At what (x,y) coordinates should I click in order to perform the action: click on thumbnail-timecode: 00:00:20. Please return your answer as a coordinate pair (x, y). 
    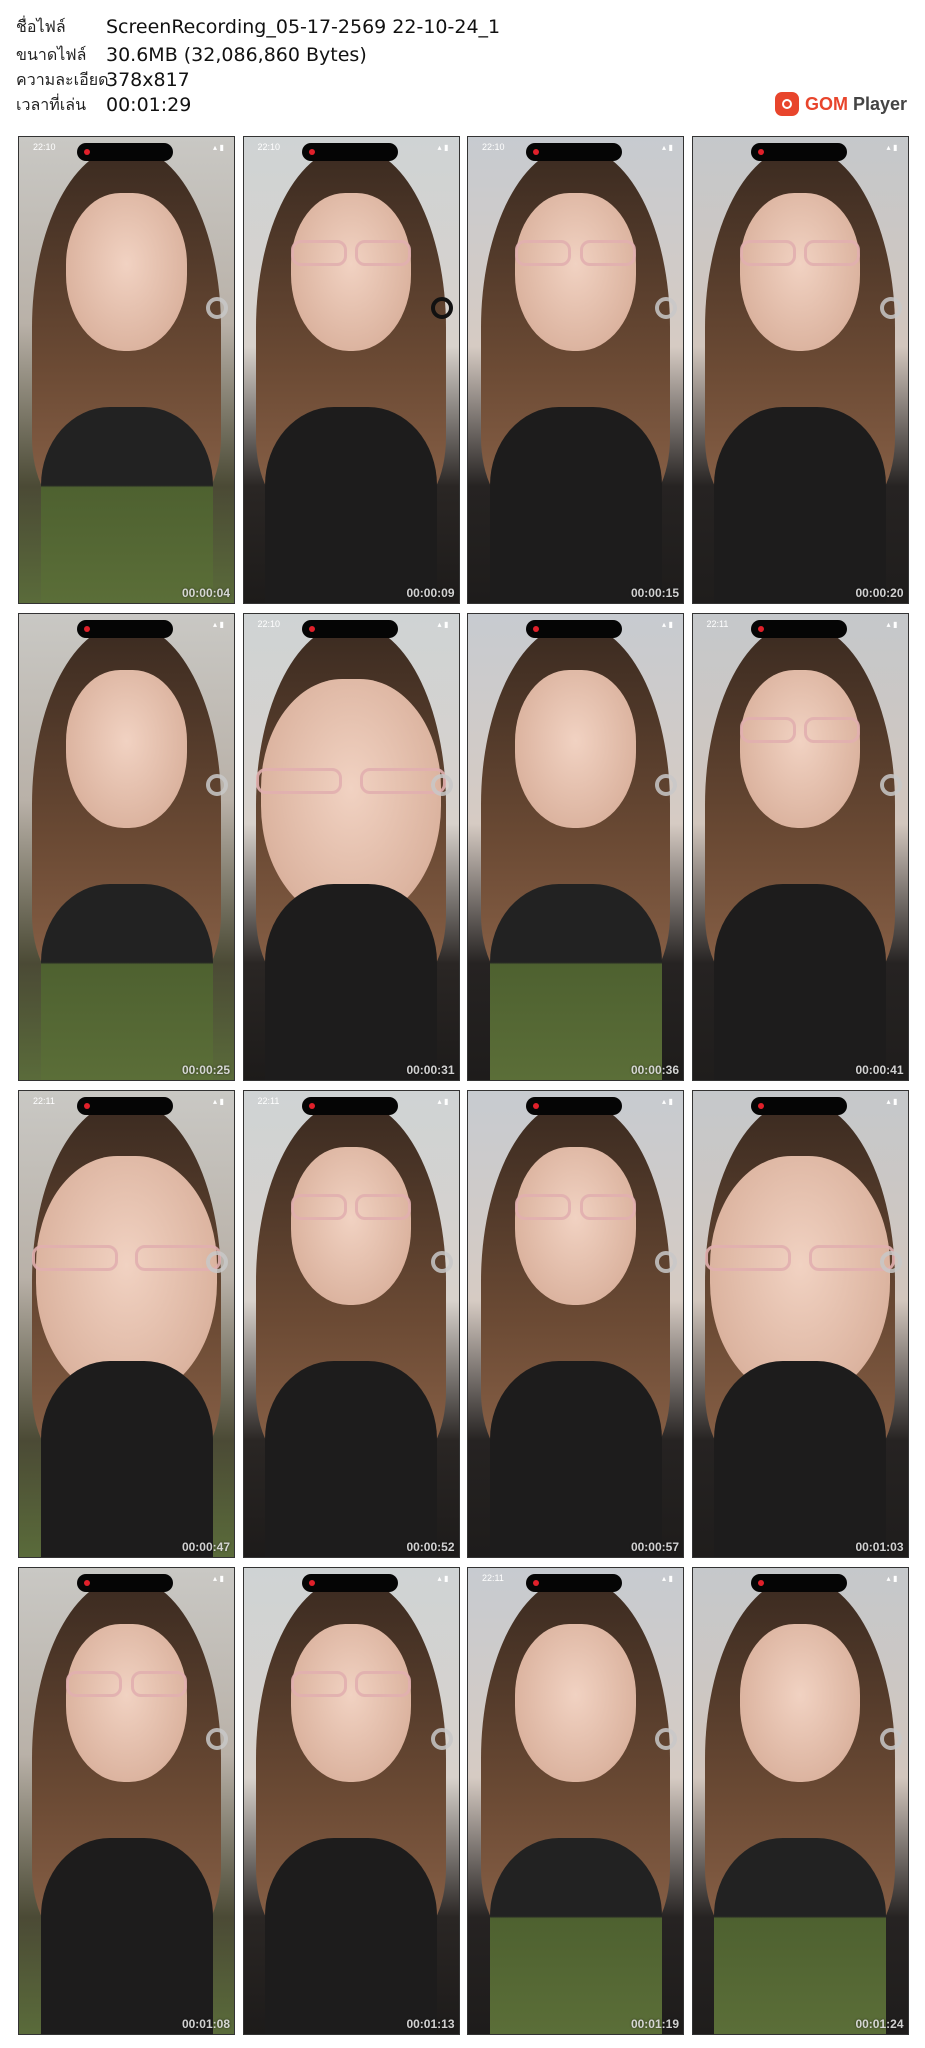
    Looking at the image, I should click on (879, 593).